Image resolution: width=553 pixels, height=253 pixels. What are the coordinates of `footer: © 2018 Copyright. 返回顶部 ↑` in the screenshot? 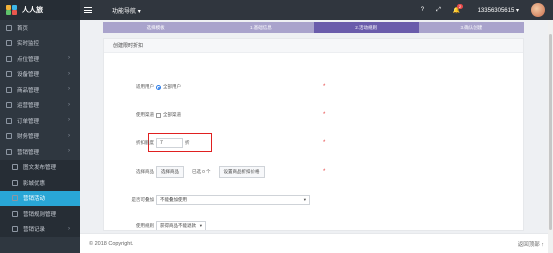 It's located at (316, 243).